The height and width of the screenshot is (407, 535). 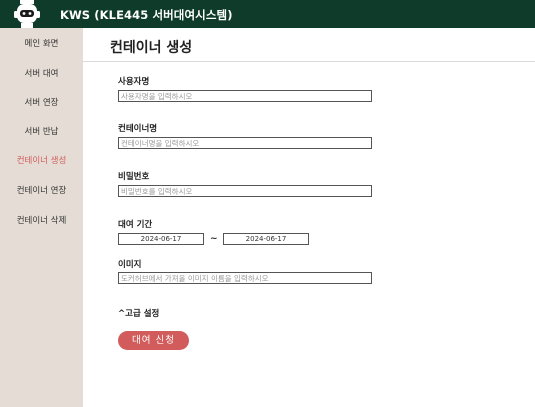 What do you see at coordinates (245, 191) in the screenshot?
I see `password-input` at bounding box center [245, 191].